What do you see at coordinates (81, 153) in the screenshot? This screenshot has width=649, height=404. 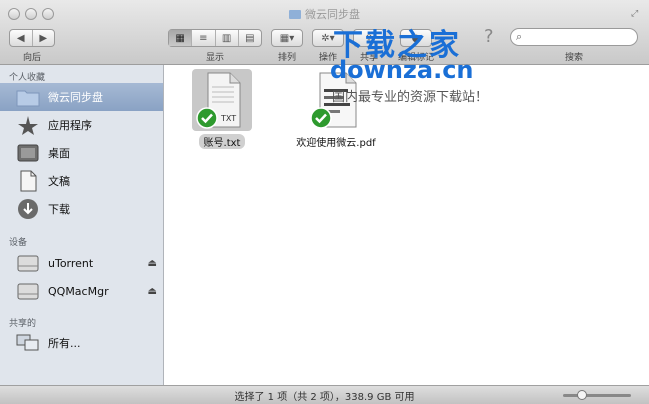 I see `sidebar-item-desktop: 桌面` at bounding box center [81, 153].